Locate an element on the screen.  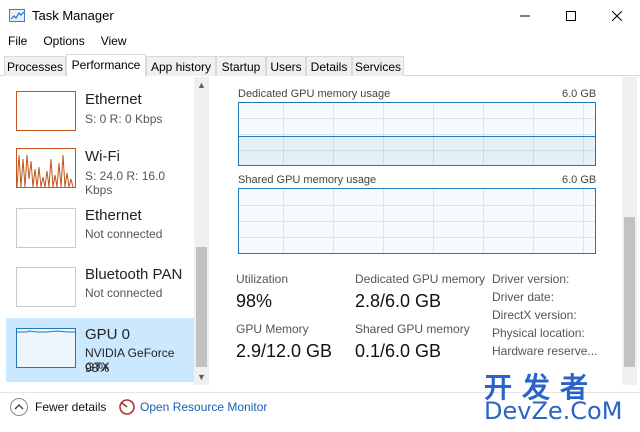
resource-monitor-icon is located at coordinates (127, 407).